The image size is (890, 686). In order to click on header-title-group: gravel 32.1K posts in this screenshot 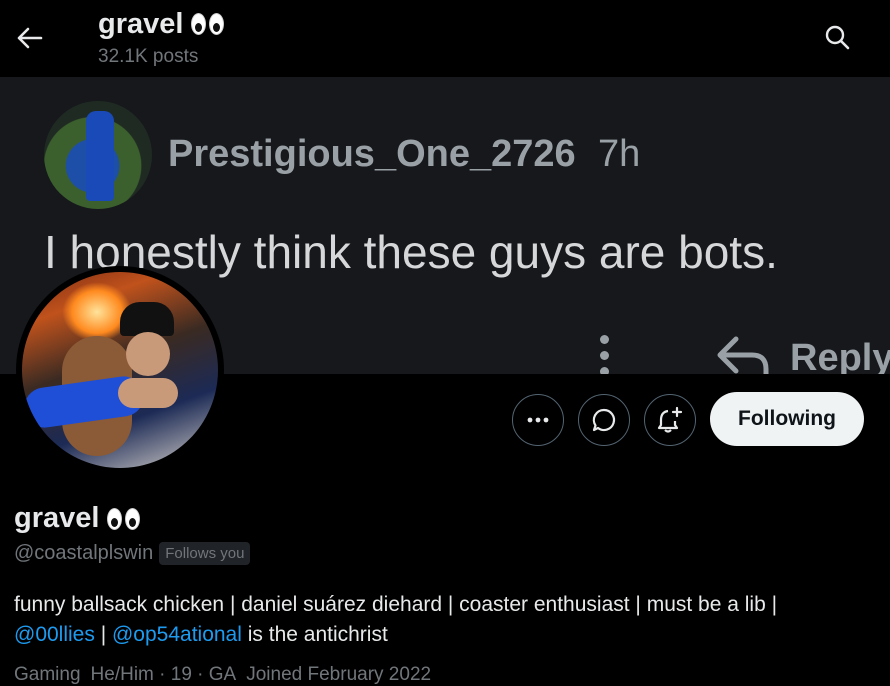, I will do `click(161, 37)`.